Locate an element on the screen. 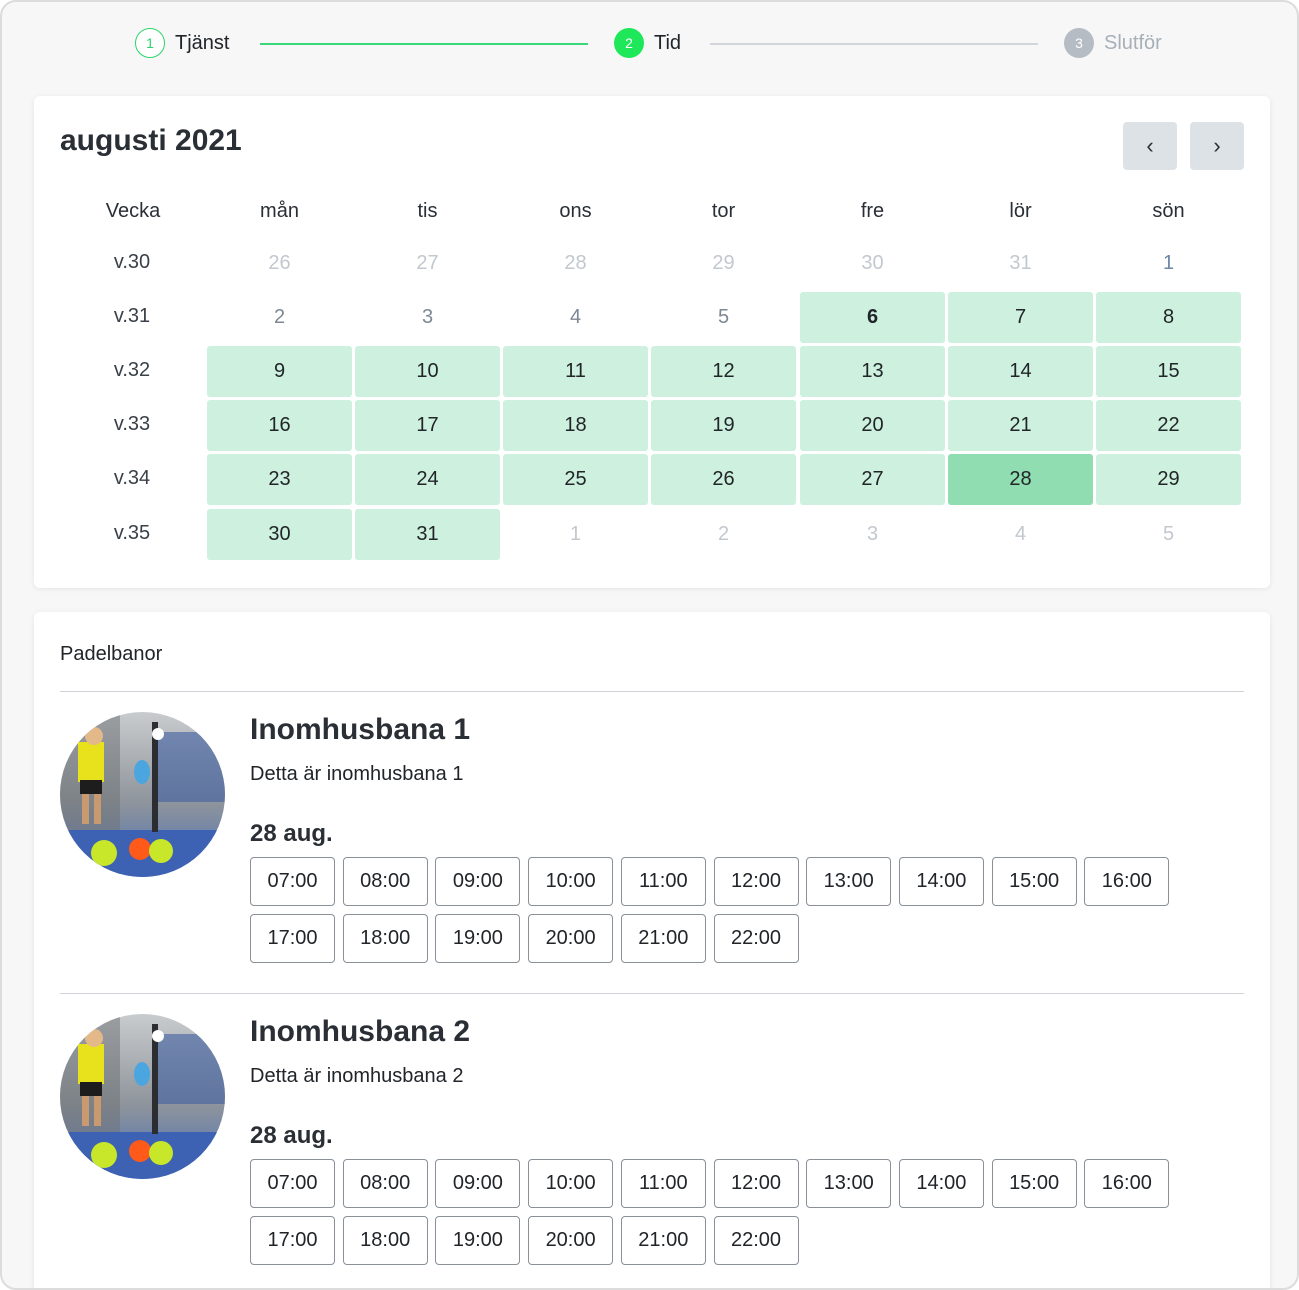  step-label-time: Tid is located at coordinates (668, 42).